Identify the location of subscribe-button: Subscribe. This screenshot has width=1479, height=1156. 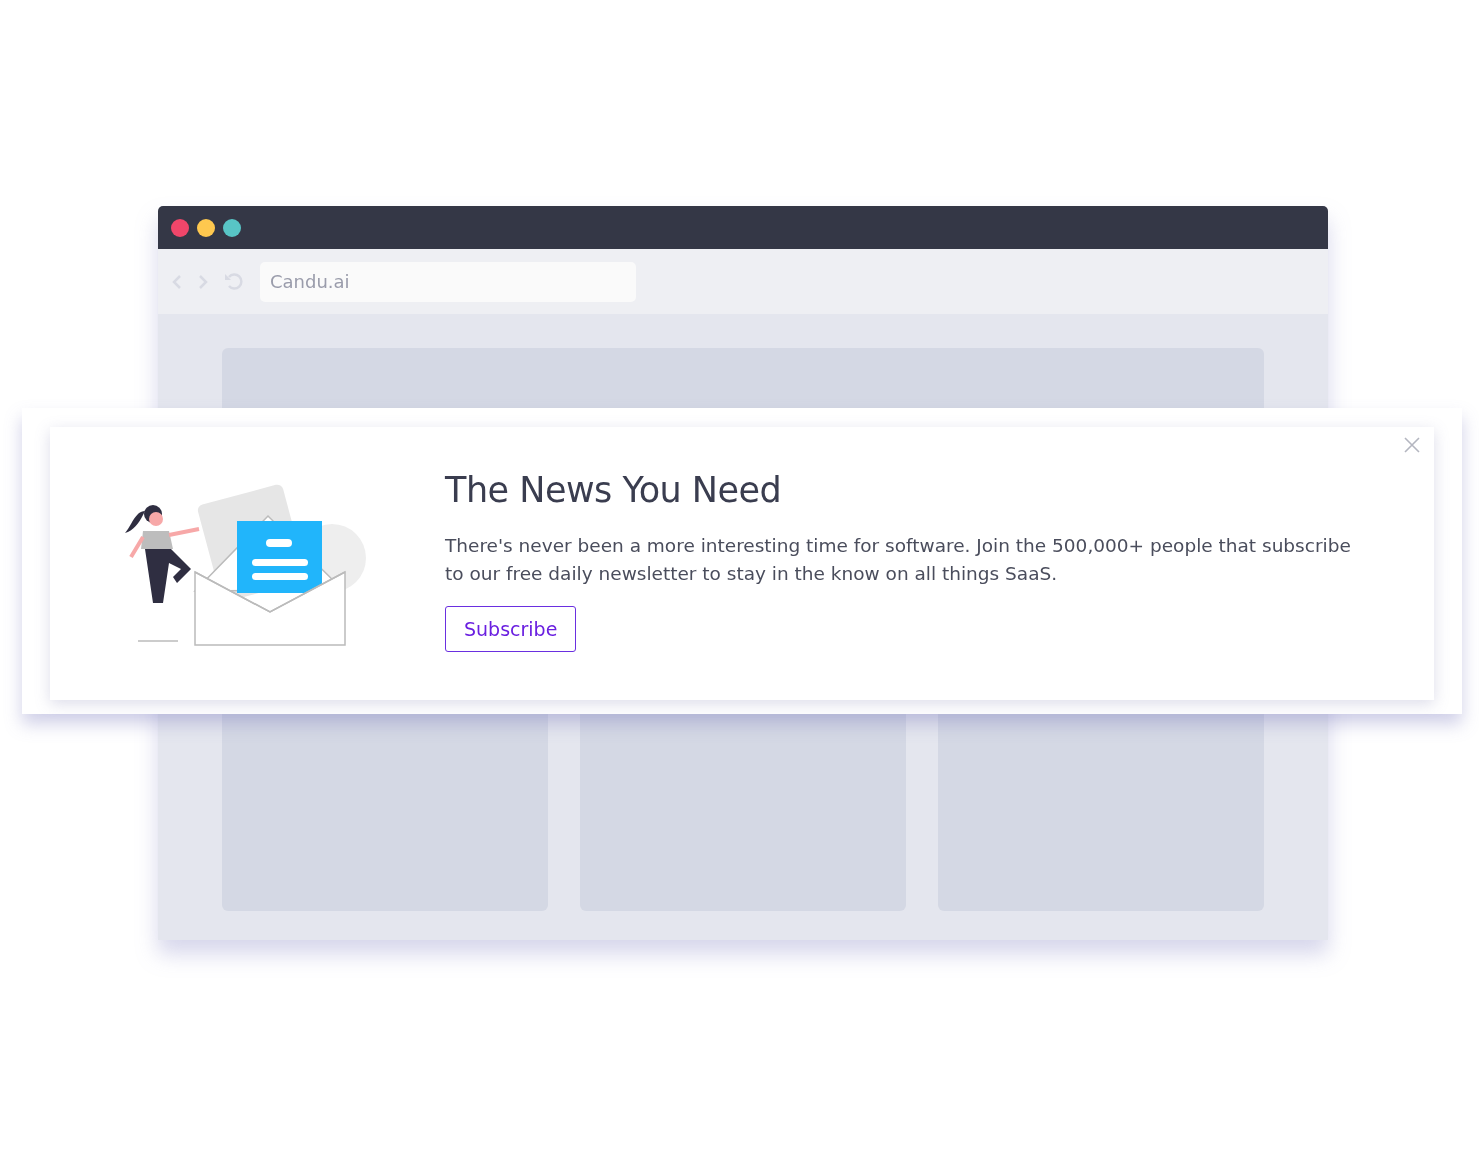
(511, 628).